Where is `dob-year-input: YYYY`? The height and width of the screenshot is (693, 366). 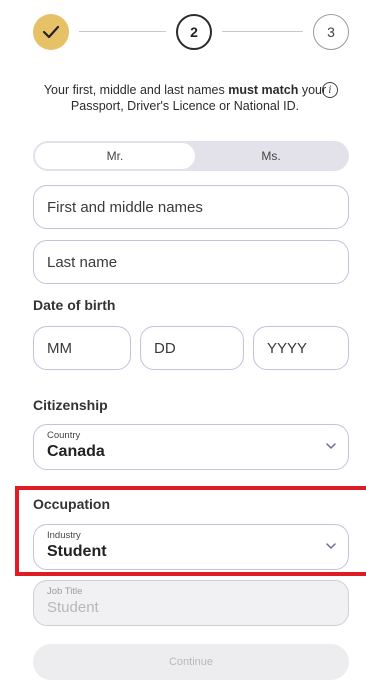 dob-year-input: YYYY is located at coordinates (301, 348).